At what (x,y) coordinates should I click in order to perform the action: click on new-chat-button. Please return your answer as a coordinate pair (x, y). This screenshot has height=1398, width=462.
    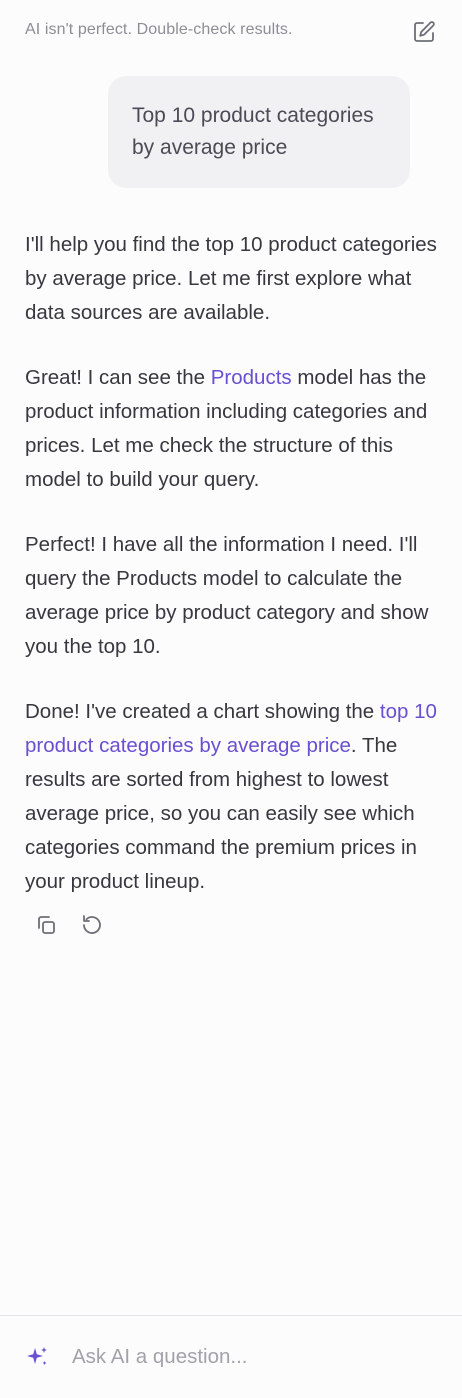
    Looking at the image, I should click on (424, 32).